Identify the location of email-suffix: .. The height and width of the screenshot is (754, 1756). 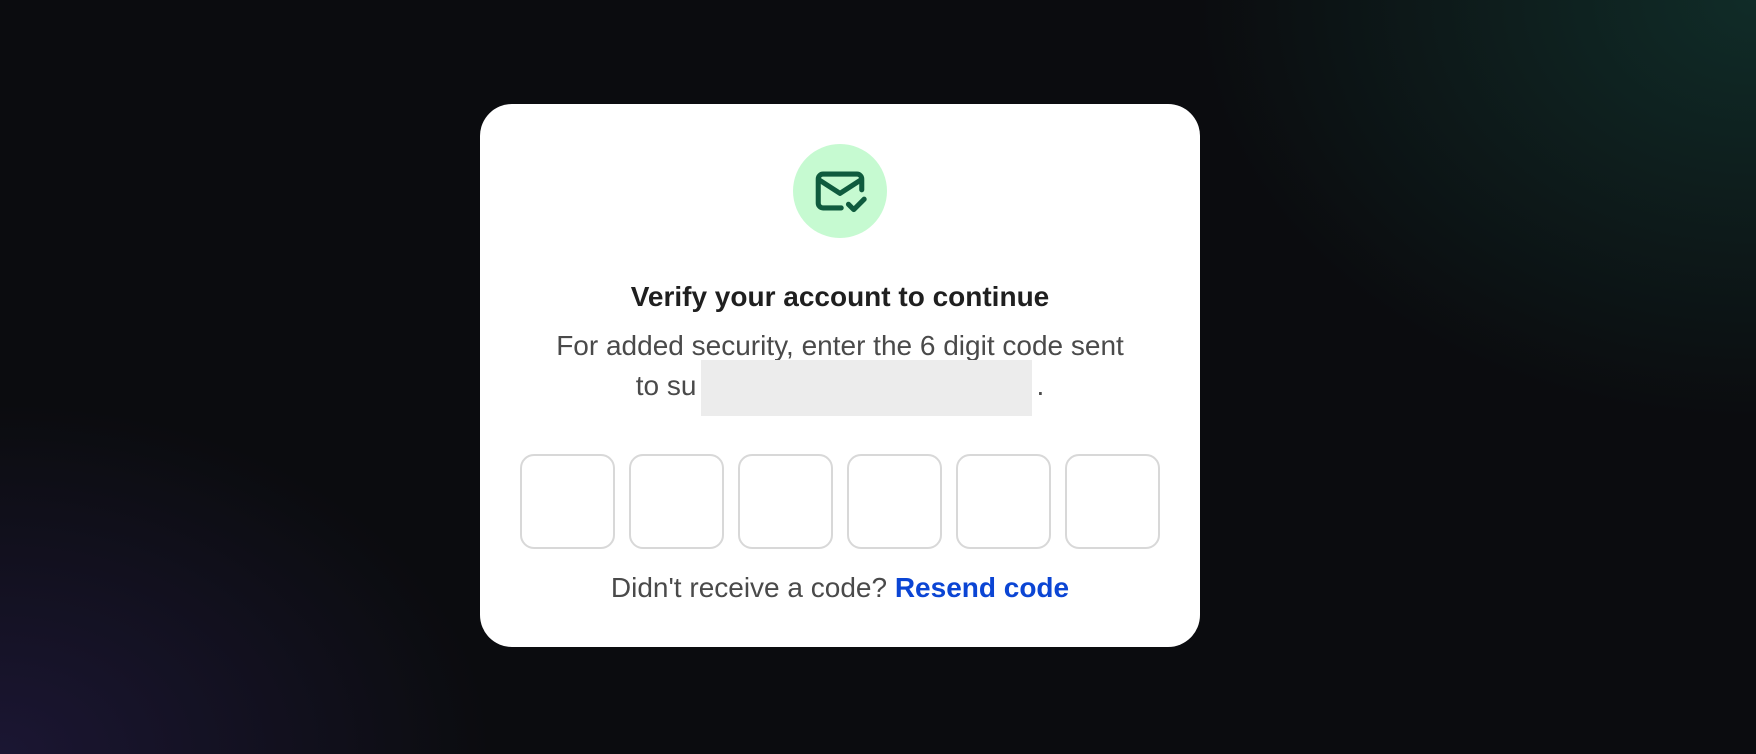
(1040, 385).